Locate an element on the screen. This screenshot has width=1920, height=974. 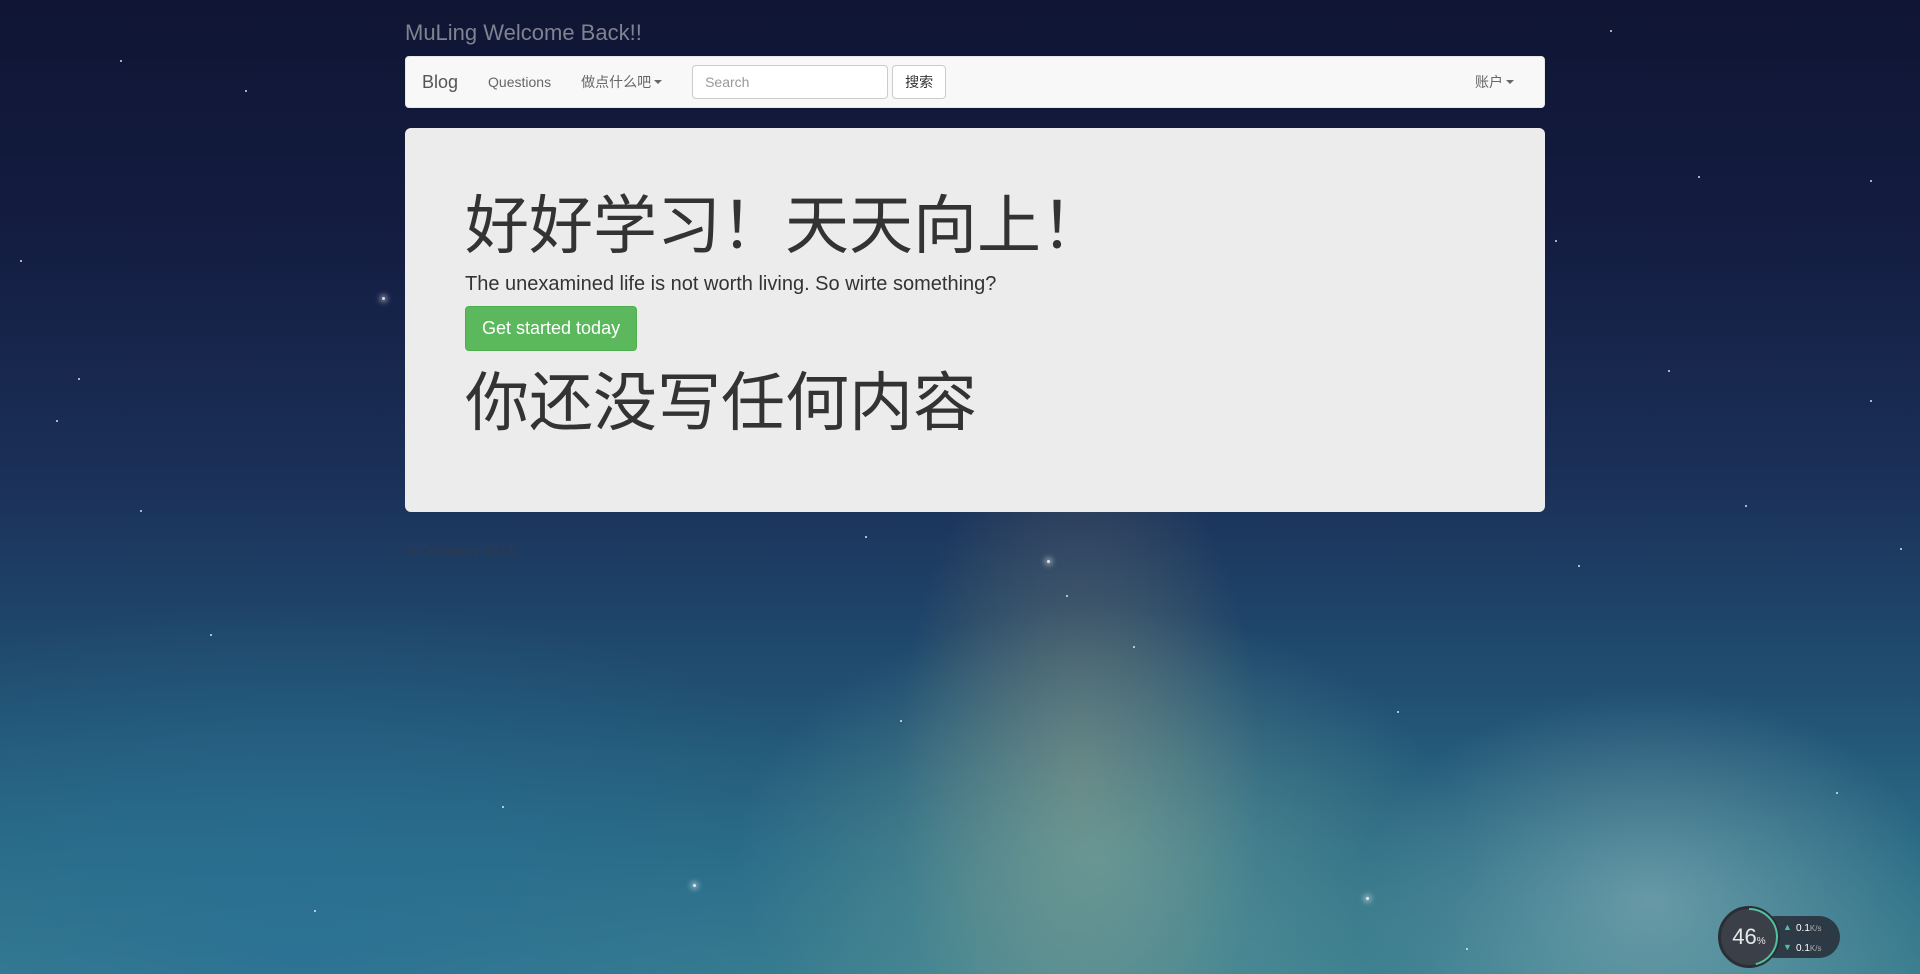
nav-dropdown-do-something: 做点什么吧 is located at coordinates (622, 82).